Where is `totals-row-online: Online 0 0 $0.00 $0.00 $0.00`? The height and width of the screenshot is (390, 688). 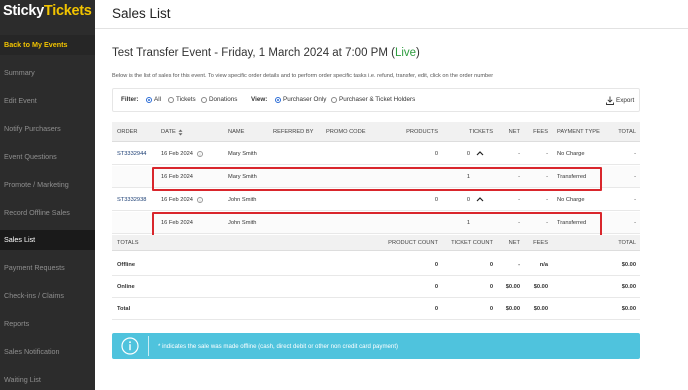
totals-row-online: Online 0 0 $0.00 $0.00 $0.00 is located at coordinates (376, 287).